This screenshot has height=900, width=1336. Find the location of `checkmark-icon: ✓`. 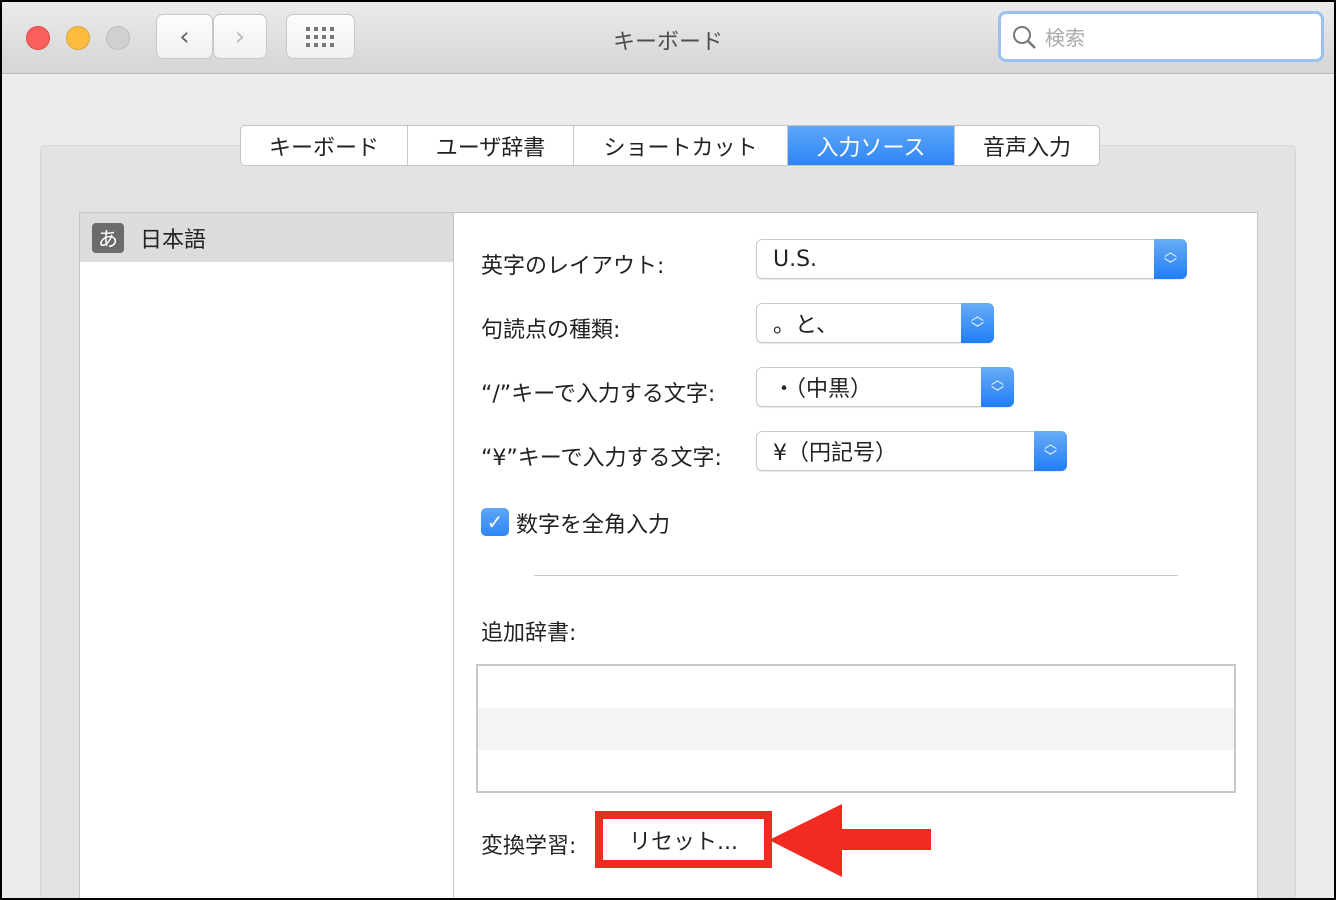

checkmark-icon: ✓ is located at coordinates (495, 522).